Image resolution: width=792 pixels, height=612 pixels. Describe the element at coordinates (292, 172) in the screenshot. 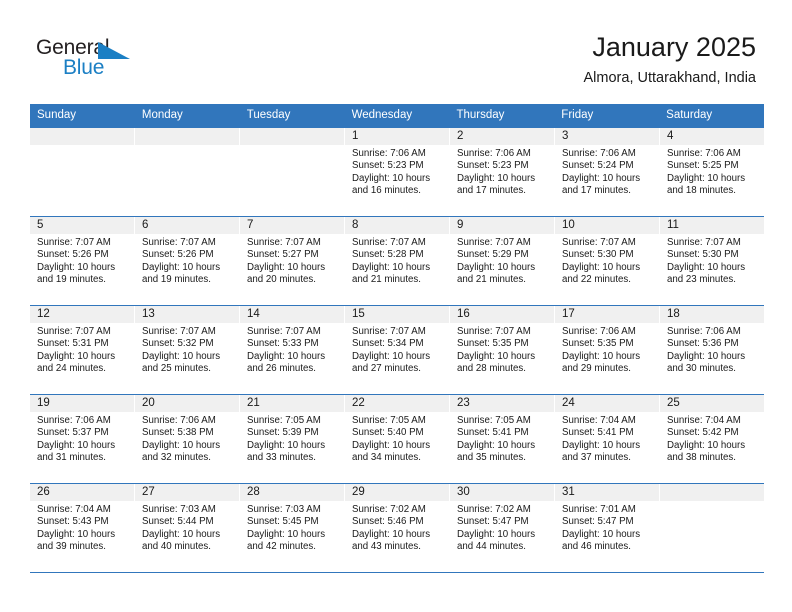

I see `day-cell-empty` at that location.